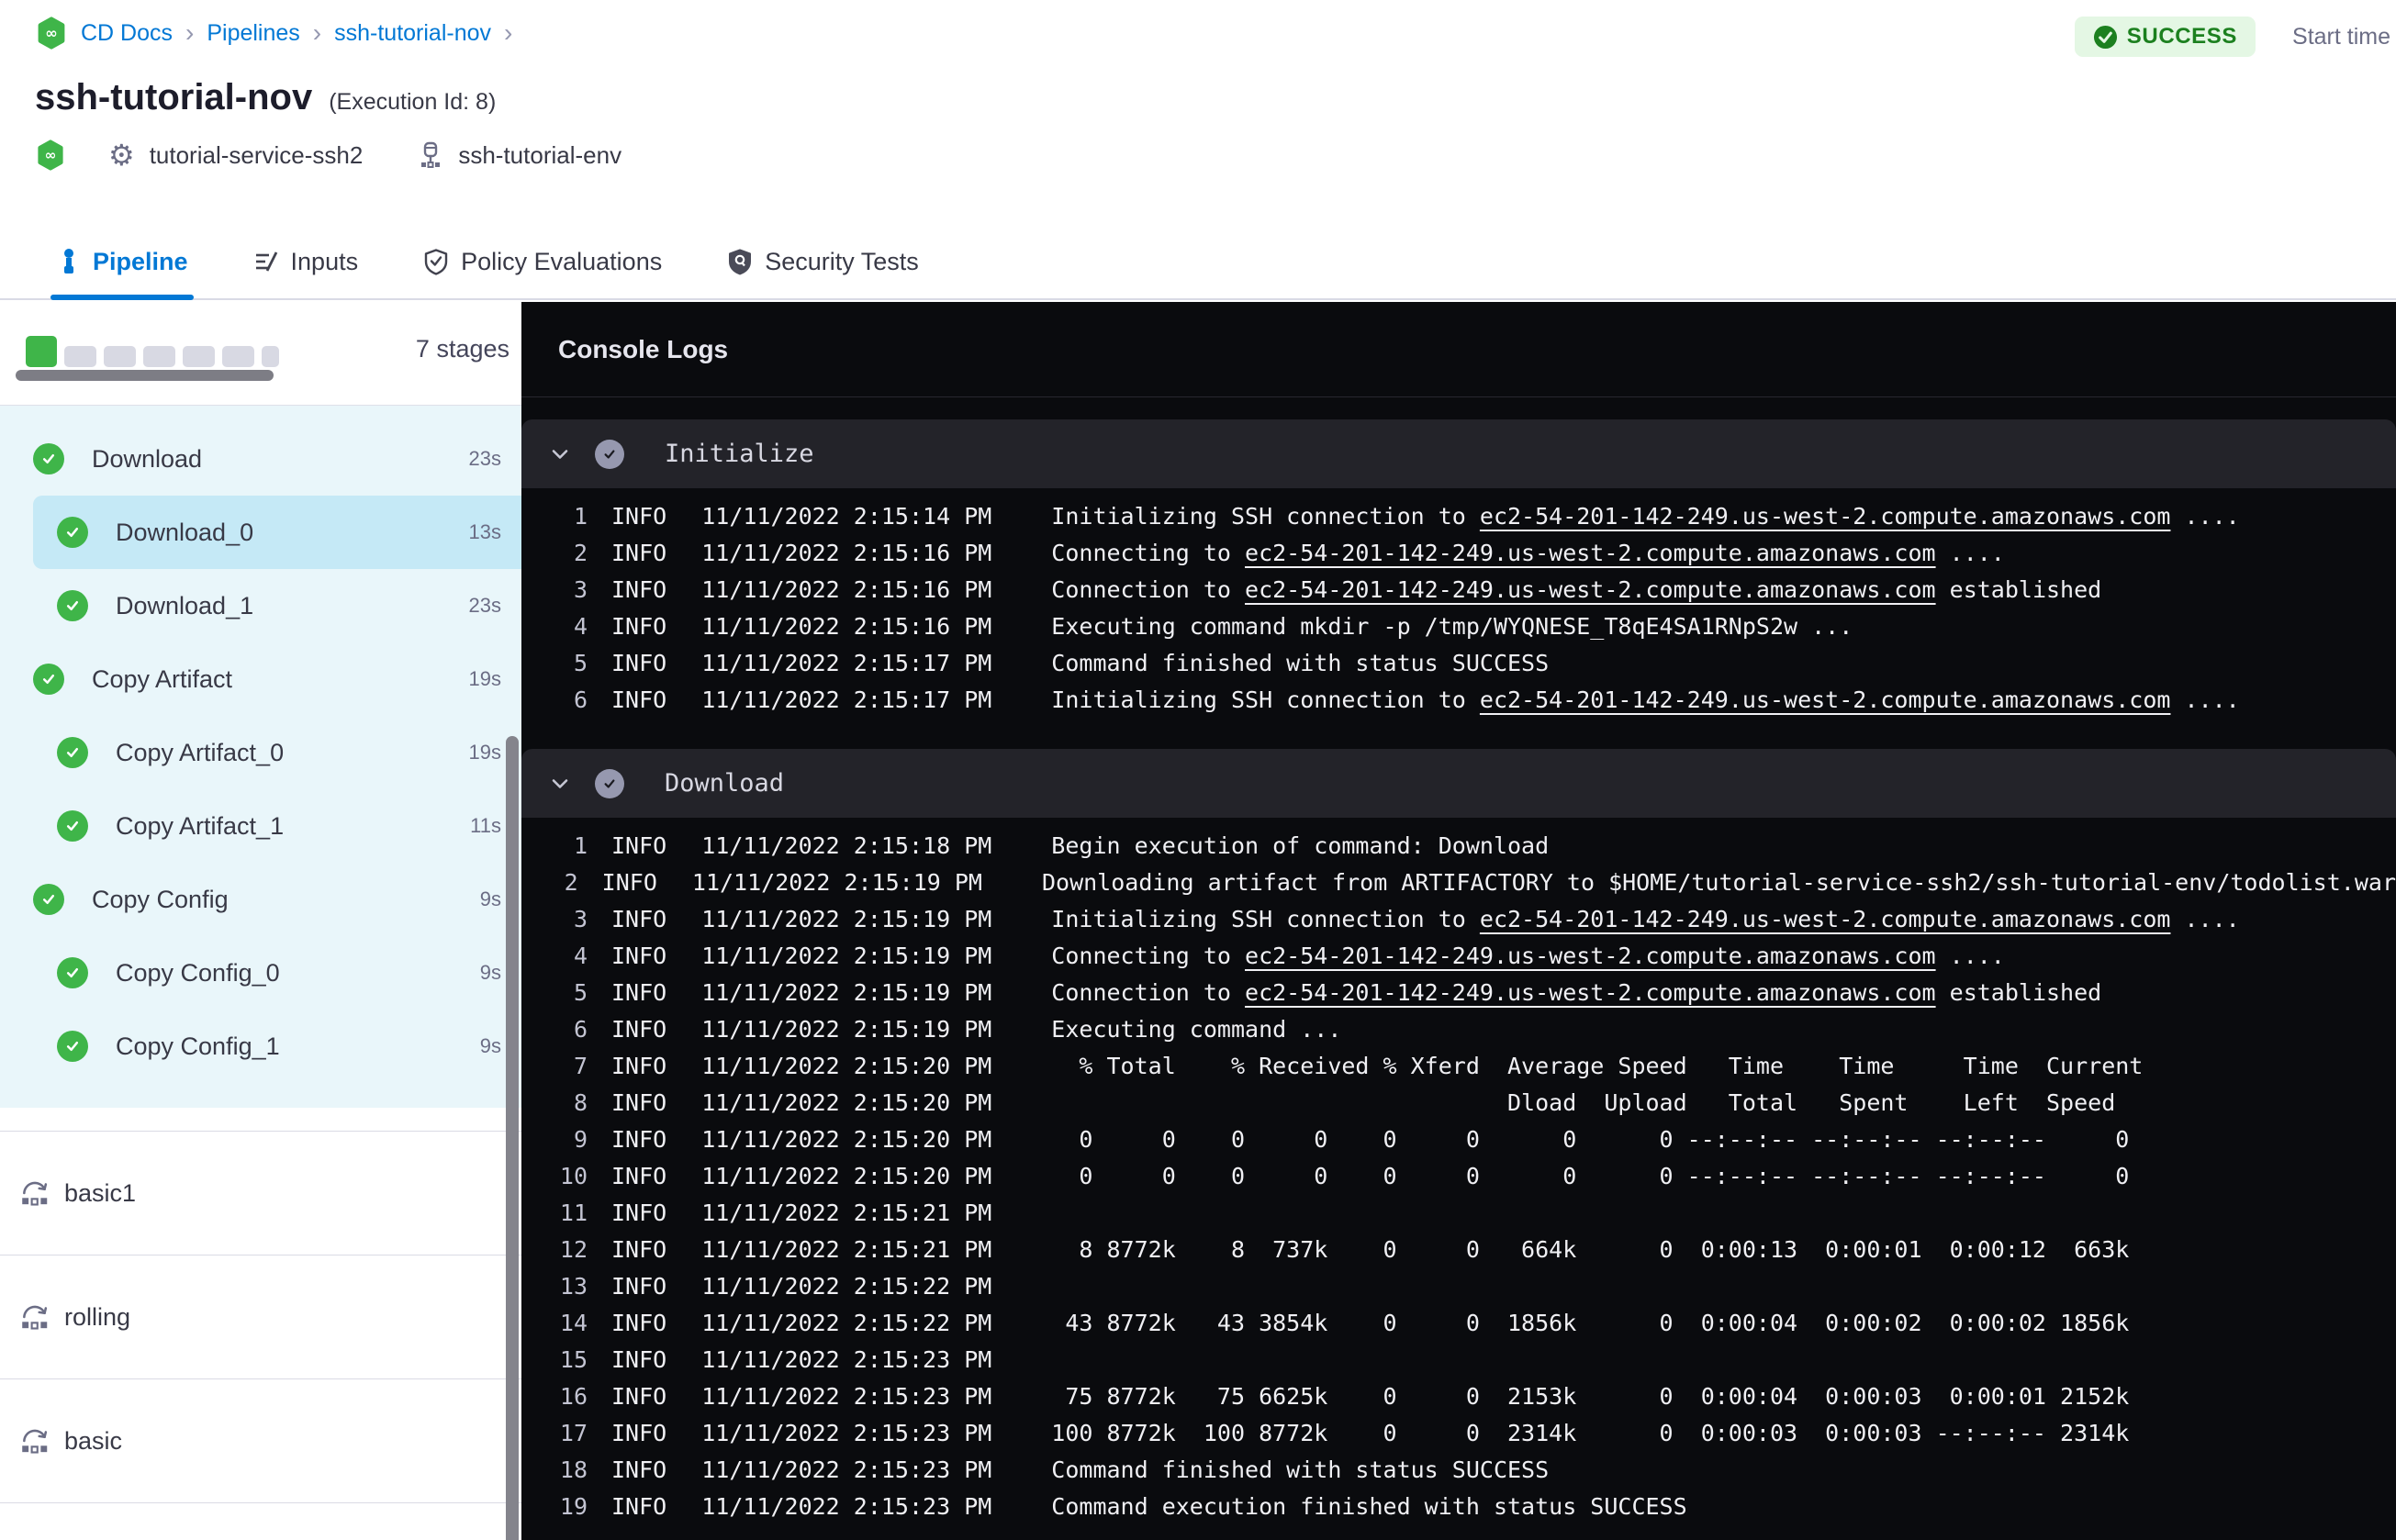 This screenshot has width=2396, height=1540. I want to click on tab-security-tests: Security Tests, so click(823, 261).